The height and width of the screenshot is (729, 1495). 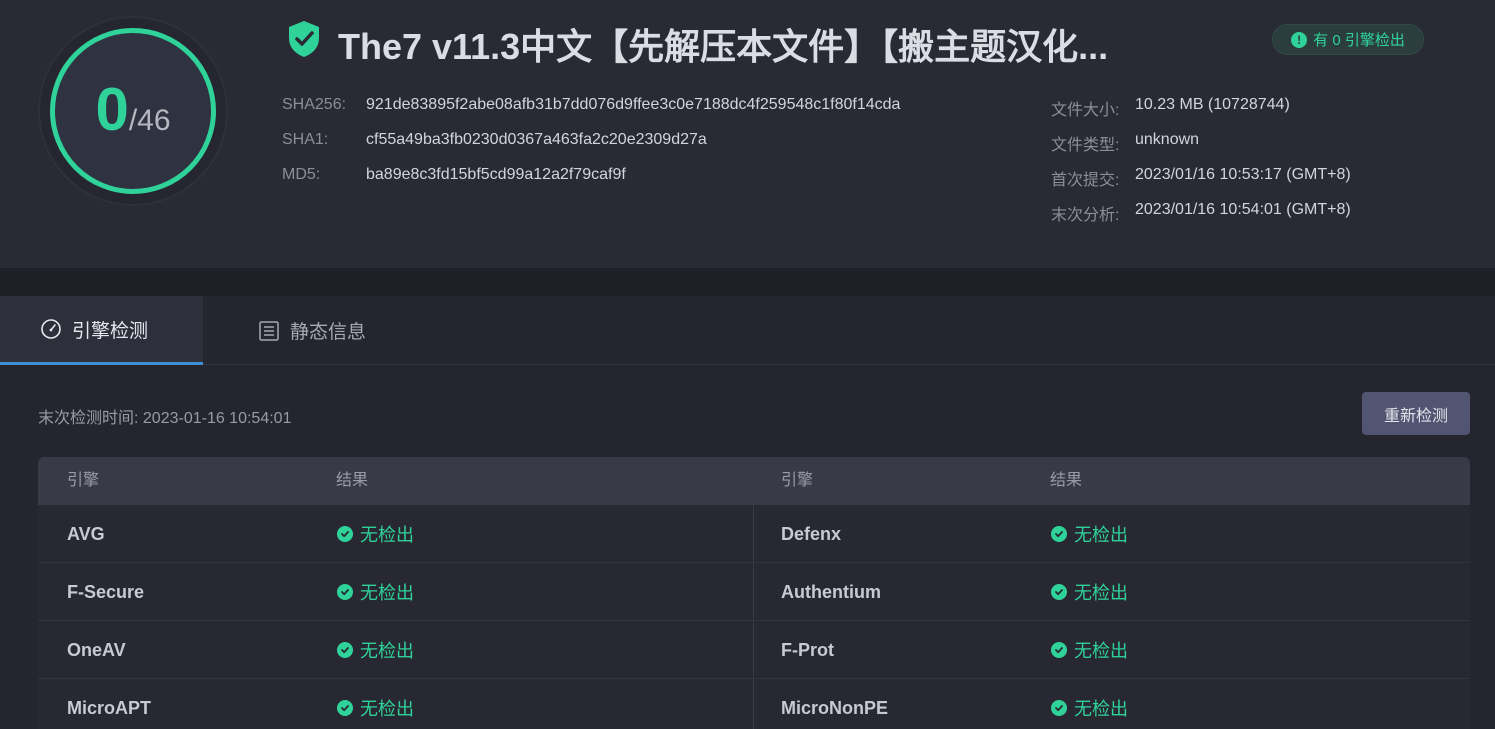 What do you see at coordinates (96, 650) in the screenshot?
I see `engine-name: OneAV` at bounding box center [96, 650].